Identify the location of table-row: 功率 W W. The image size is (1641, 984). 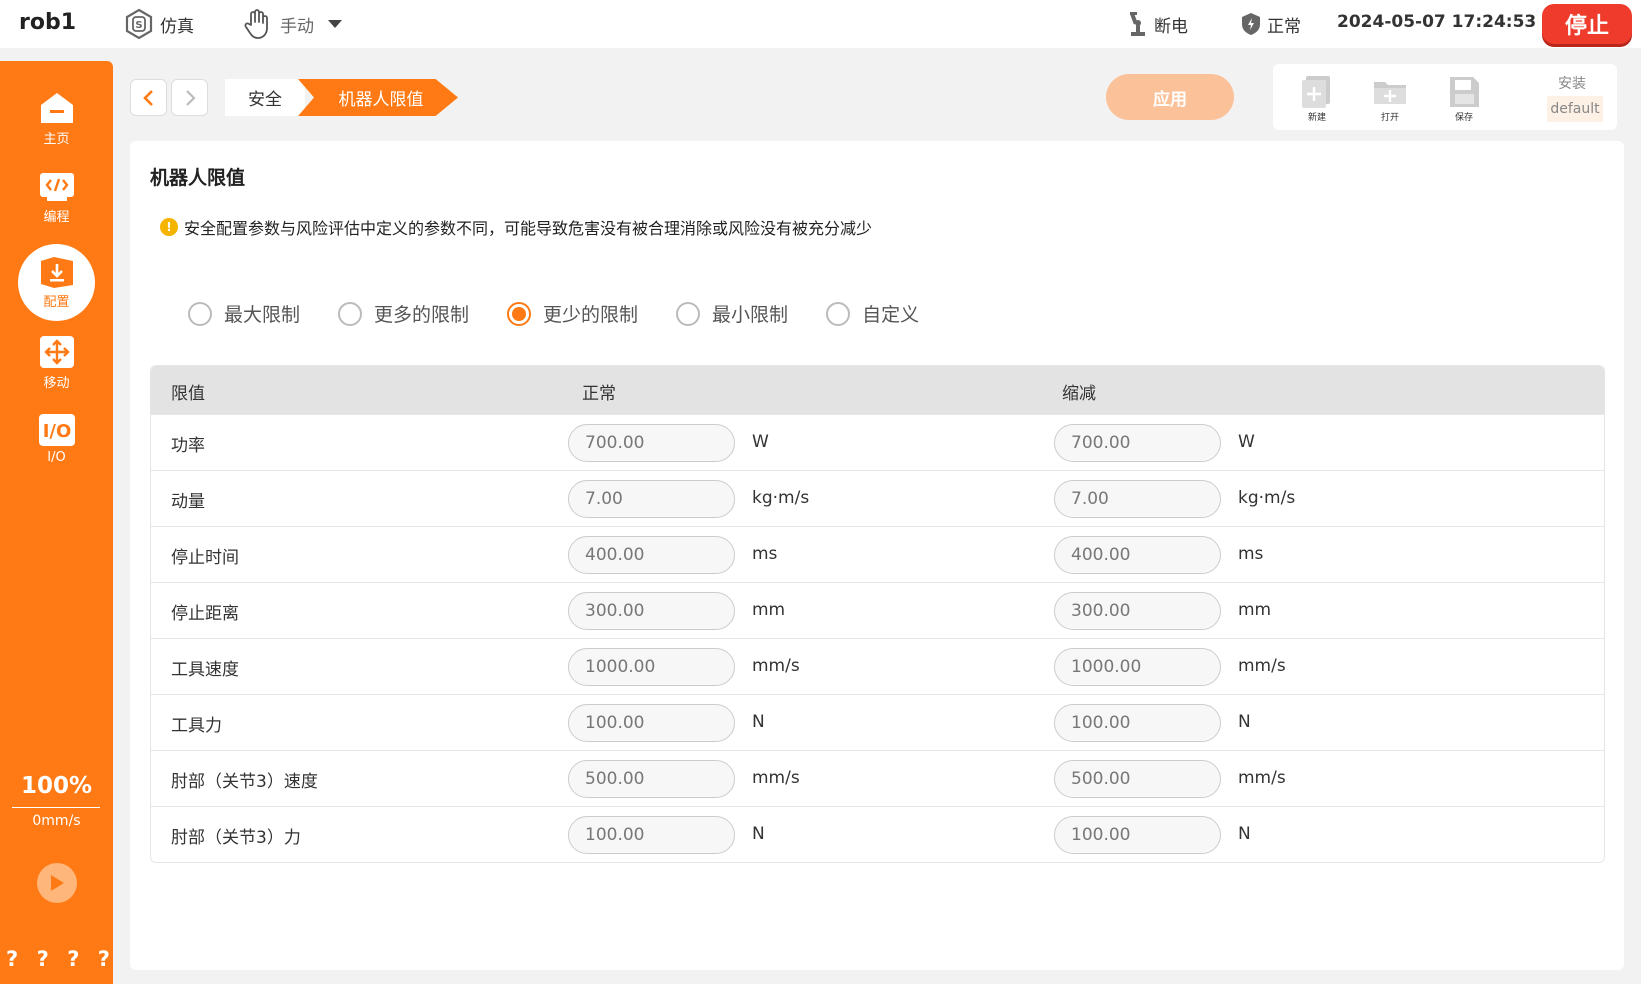
(877, 442).